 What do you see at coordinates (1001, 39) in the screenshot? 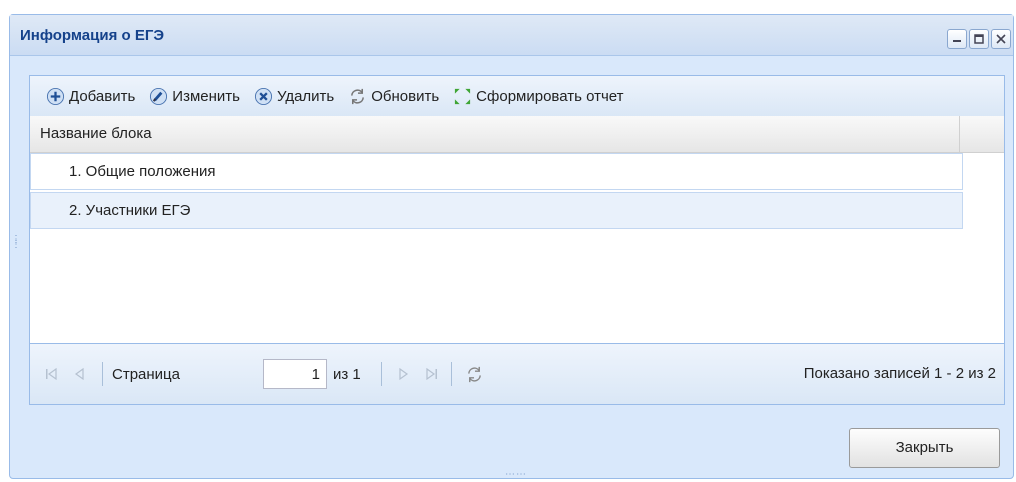
I see `close-icon` at bounding box center [1001, 39].